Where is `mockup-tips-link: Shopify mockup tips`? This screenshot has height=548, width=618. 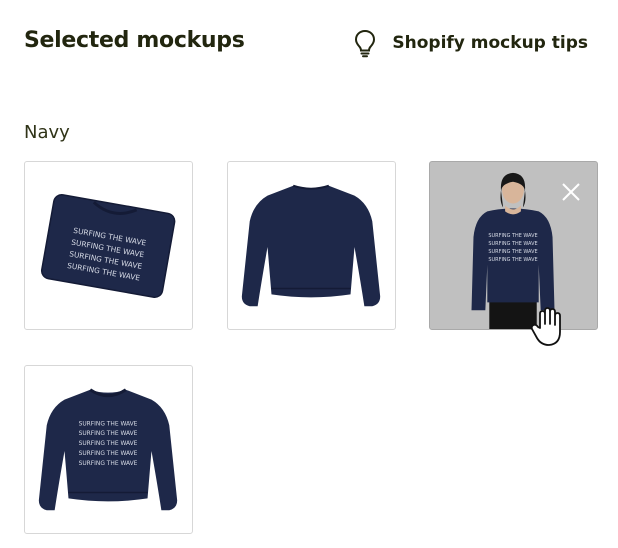 mockup-tips-link: Shopify mockup tips is located at coordinates (470, 43).